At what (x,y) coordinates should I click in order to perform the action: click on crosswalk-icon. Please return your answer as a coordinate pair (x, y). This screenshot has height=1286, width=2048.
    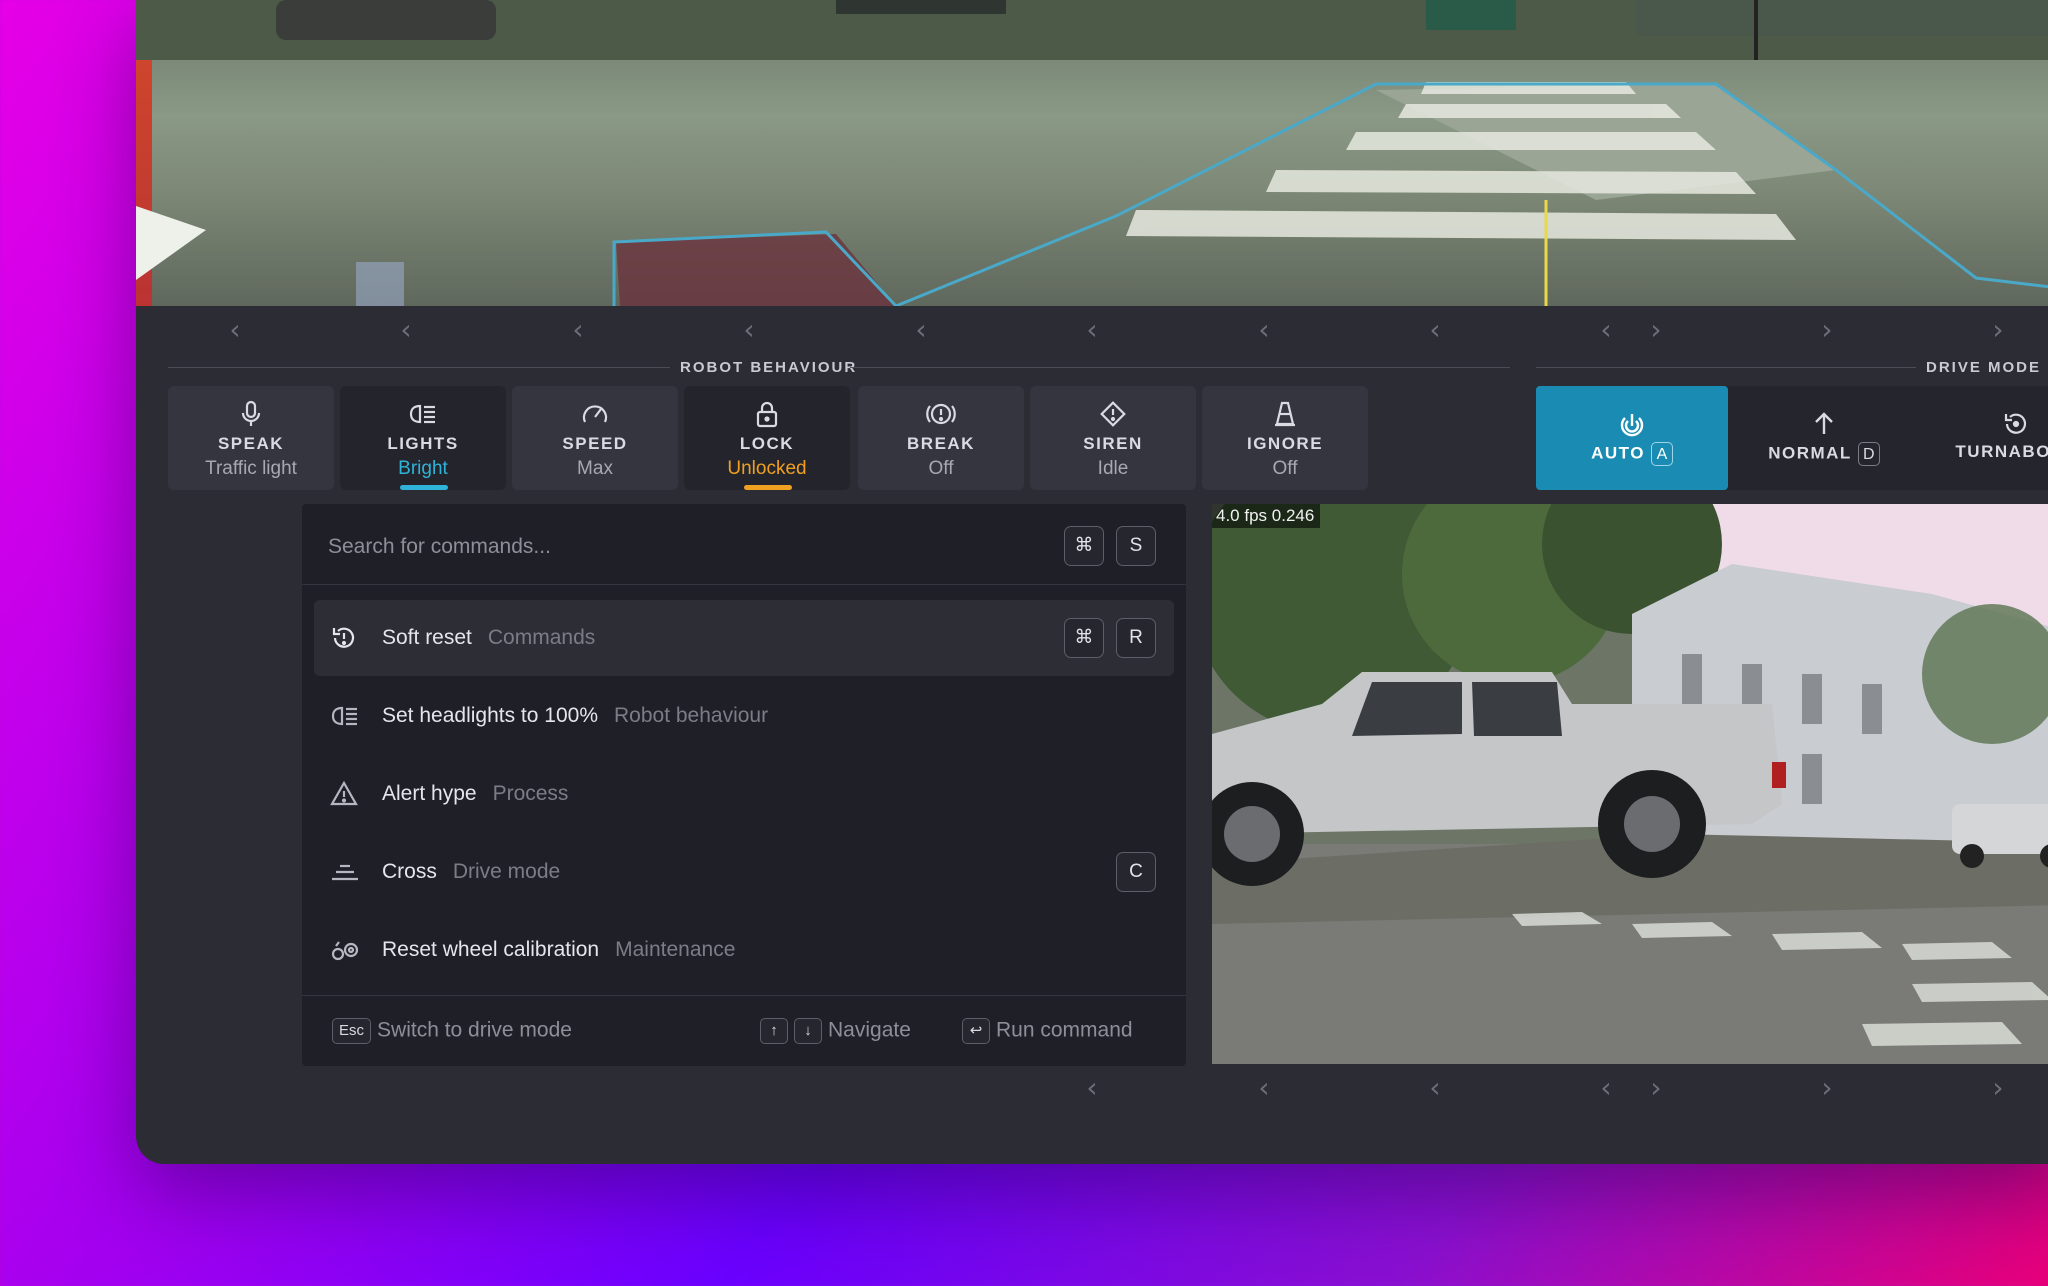
    Looking at the image, I should click on (344, 872).